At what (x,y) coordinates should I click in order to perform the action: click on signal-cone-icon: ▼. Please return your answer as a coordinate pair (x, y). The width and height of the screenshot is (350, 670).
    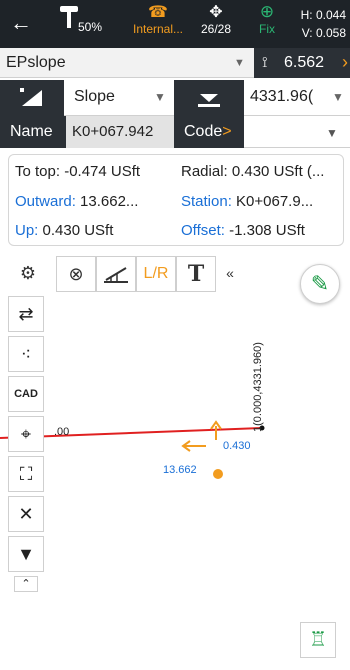
    Looking at the image, I should click on (26, 554).